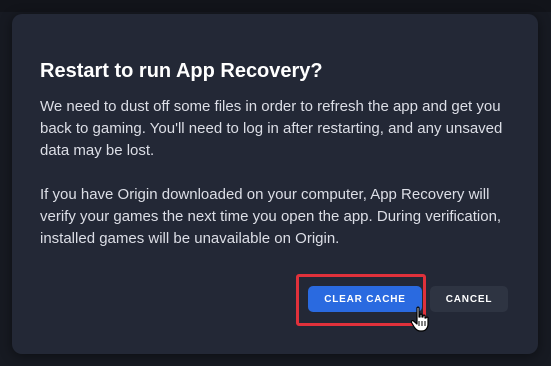  I want to click on dialog-title: Restart to run App Recovery?, so click(181, 71).